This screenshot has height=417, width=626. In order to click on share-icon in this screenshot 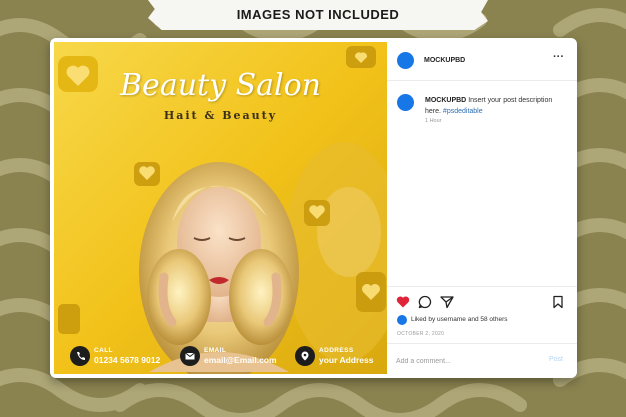, I will do `click(447, 302)`.